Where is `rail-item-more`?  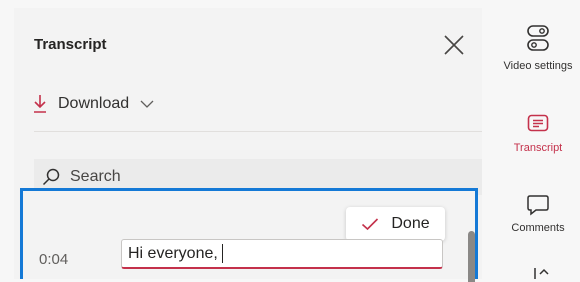 rail-item-more is located at coordinates (538, 270).